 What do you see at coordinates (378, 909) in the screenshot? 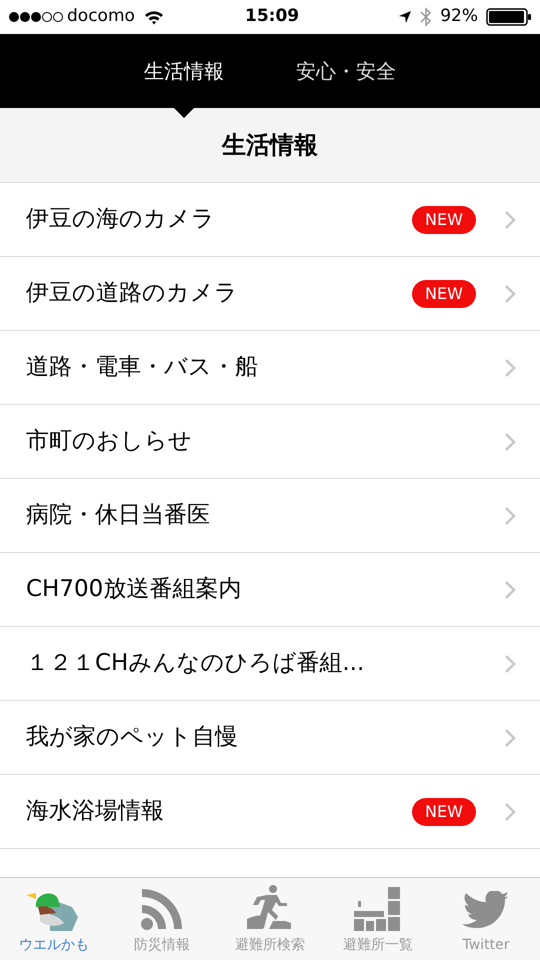
I see `building-icon` at bounding box center [378, 909].